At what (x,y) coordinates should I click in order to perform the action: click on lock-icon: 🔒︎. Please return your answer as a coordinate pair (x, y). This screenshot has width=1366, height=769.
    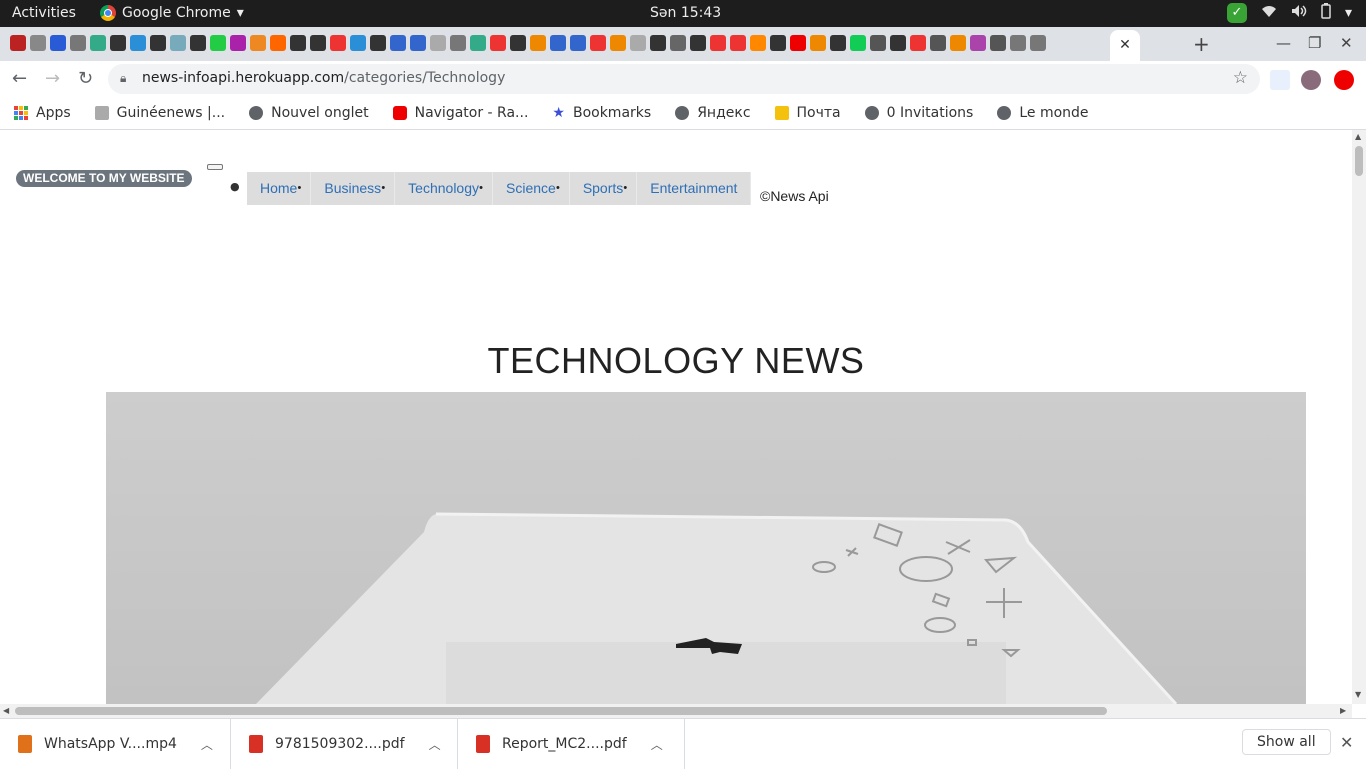
    Looking at the image, I should click on (123, 78).